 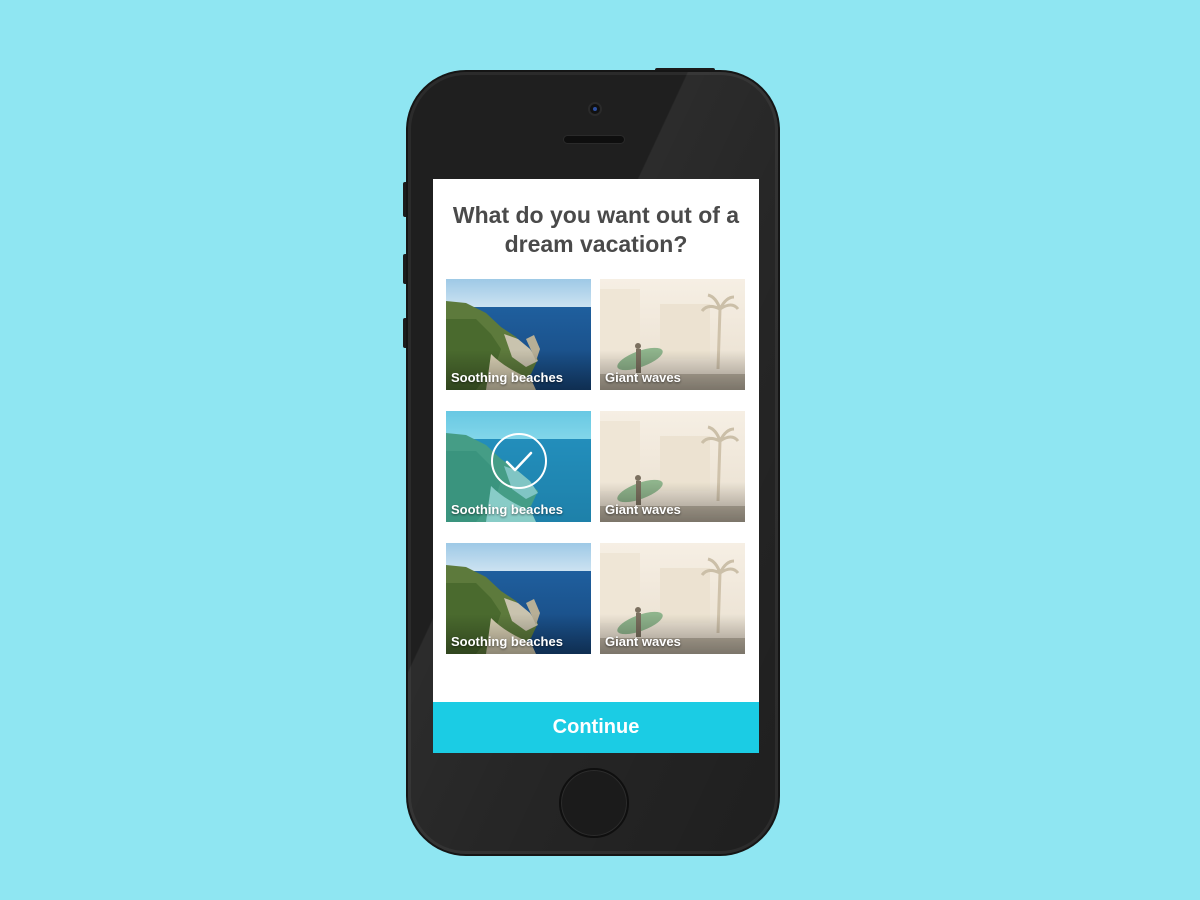 What do you see at coordinates (594, 139) in the screenshot?
I see `earpiece-speaker` at bounding box center [594, 139].